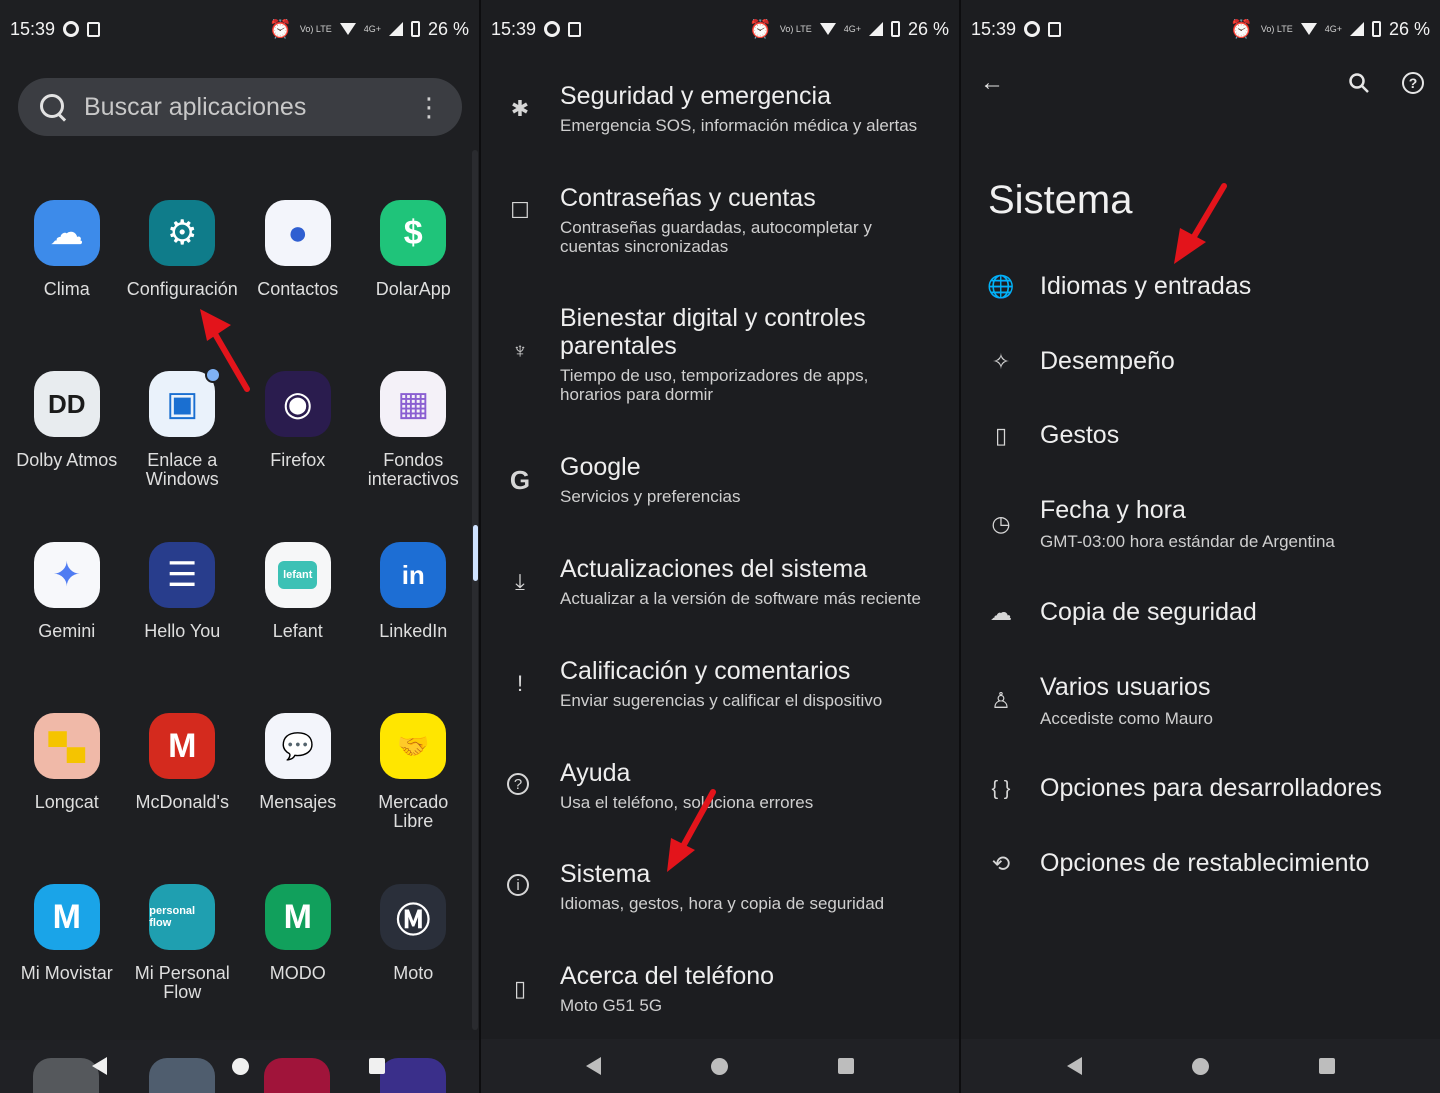 The image size is (1440, 1093). I want to click on app-gemini-star: ✦ Gemini, so click(67, 627).